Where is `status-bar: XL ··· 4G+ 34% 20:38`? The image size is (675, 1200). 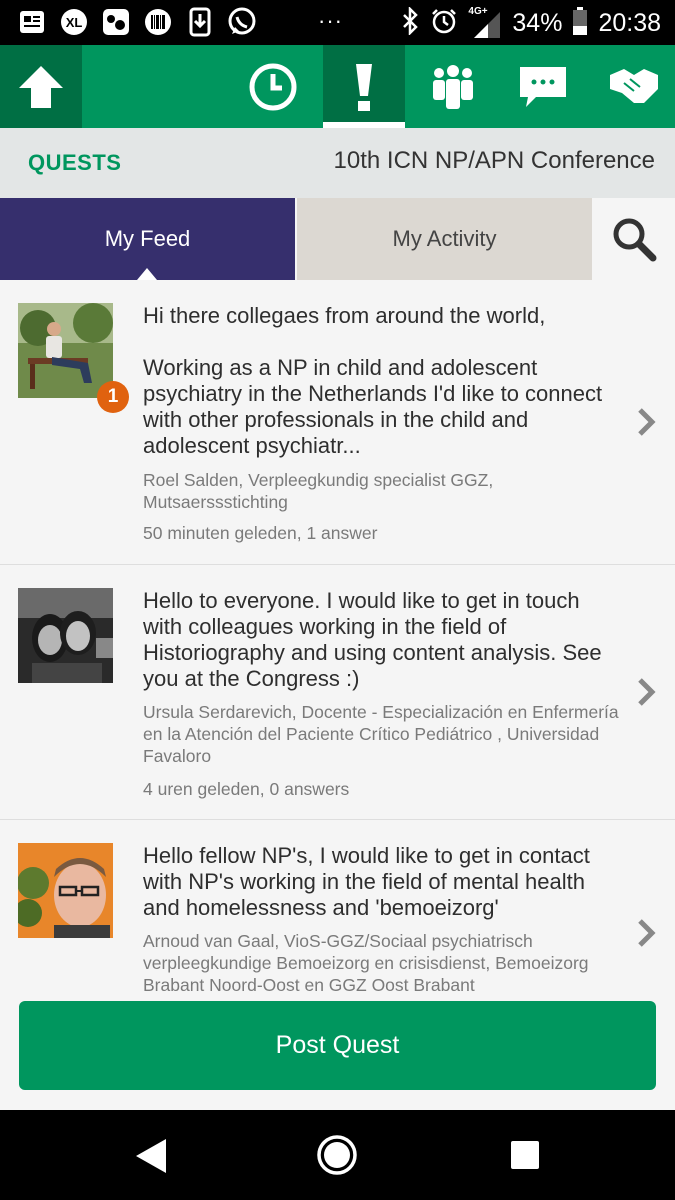 status-bar: XL ··· 4G+ 34% 20:38 is located at coordinates (337, 22).